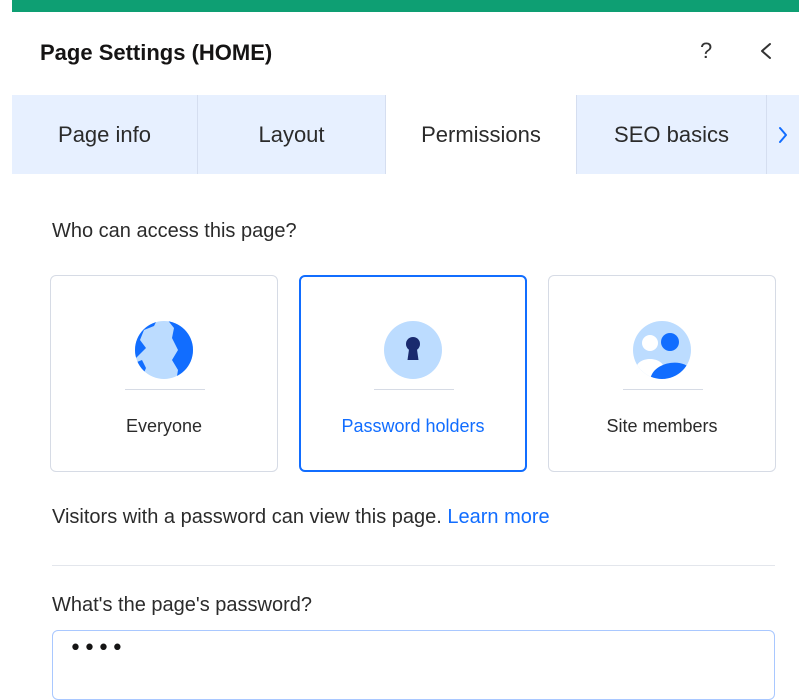 This screenshot has width=799, height=700. Describe the element at coordinates (156, 52) in the screenshot. I see `page-title: Page Settings (HOME)` at that location.